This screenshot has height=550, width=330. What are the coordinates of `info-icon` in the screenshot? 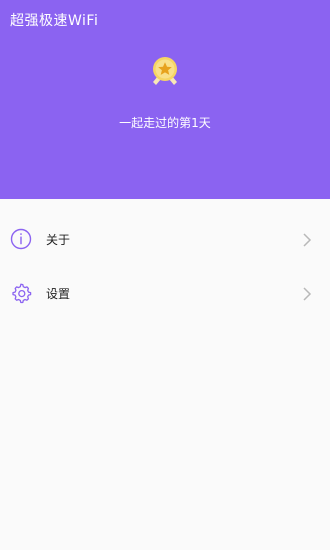 It's located at (21, 239).